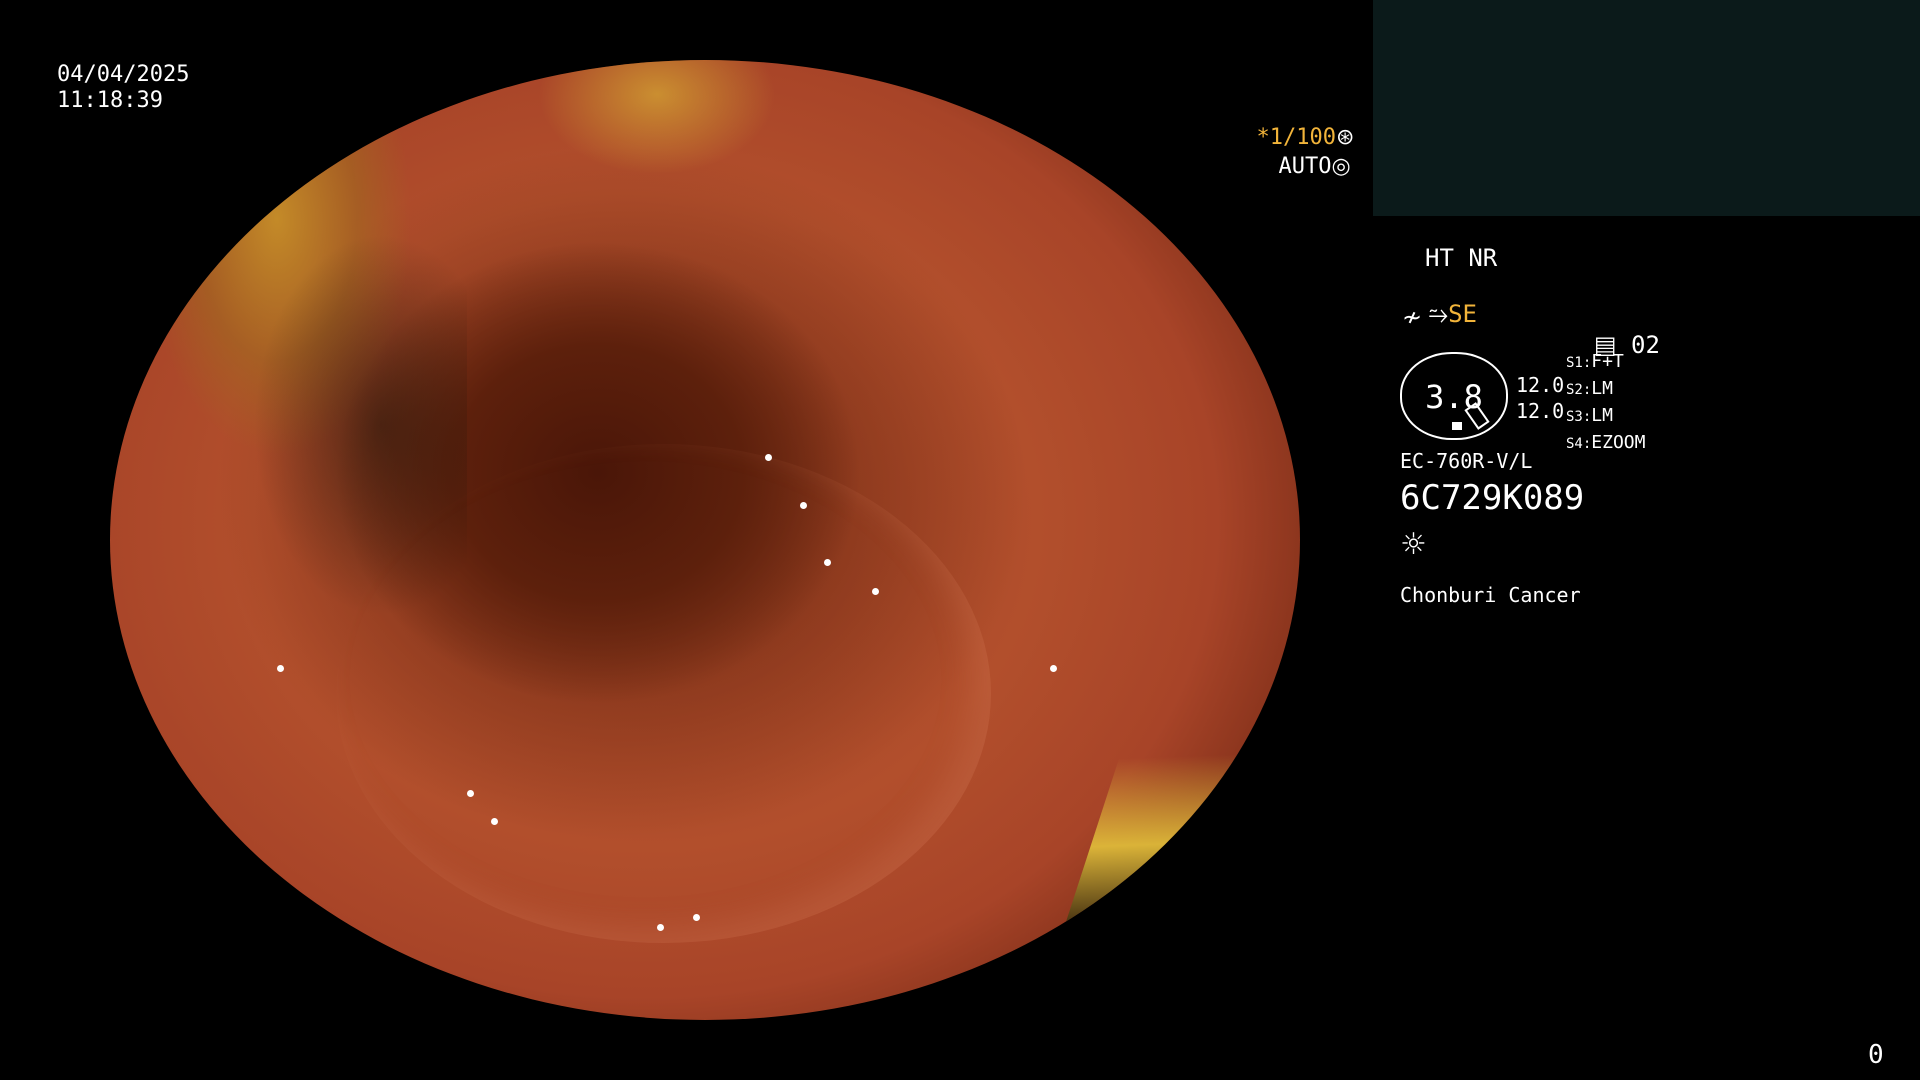 The height and width of the screenshot is (1080, 1920). What do you see at coordinates (110, 100) in the screenshot?
I see `time-text: 11:18:39` at bounding box center [110, 100].